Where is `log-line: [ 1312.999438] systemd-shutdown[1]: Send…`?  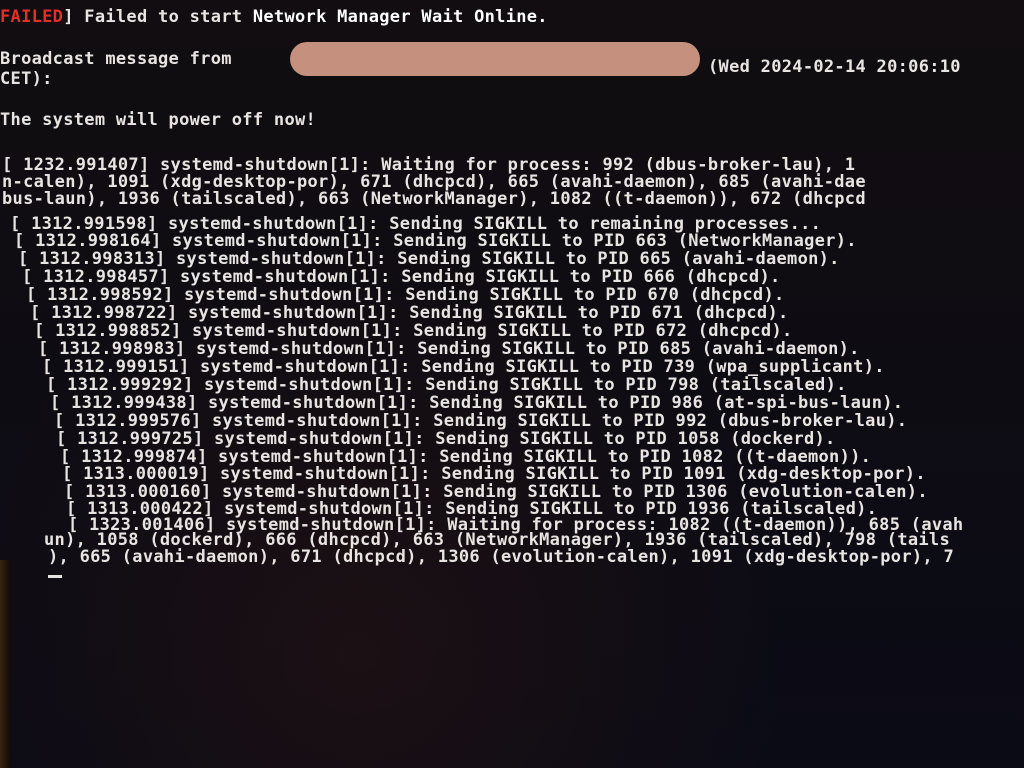 log-line: [ 1312.999438] systemd-shutdown[1]: Send… is located at coordinates (477, 403).